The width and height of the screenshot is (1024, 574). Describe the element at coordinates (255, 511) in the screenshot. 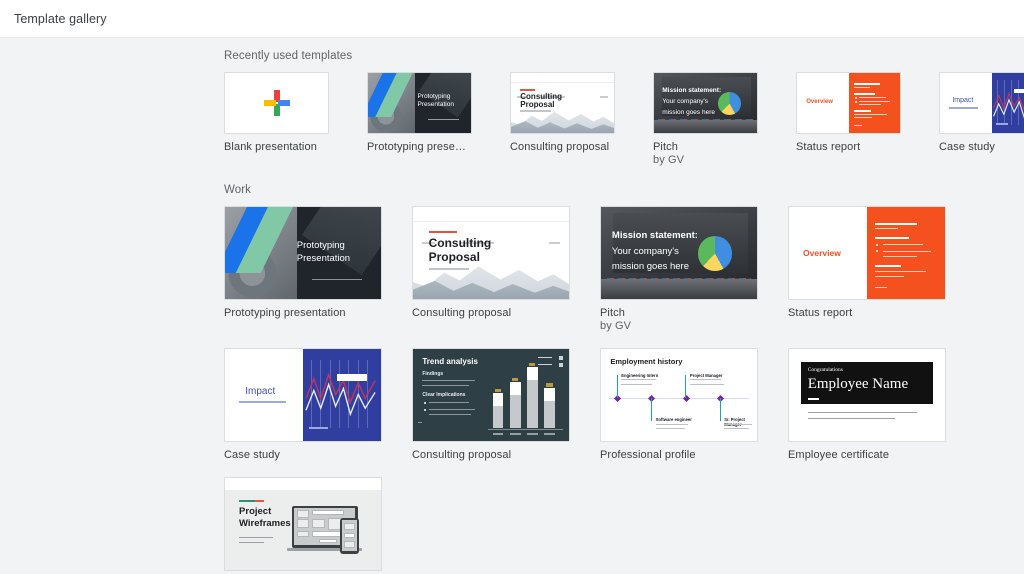

I see `thumb-title-line1: Project` at that location.